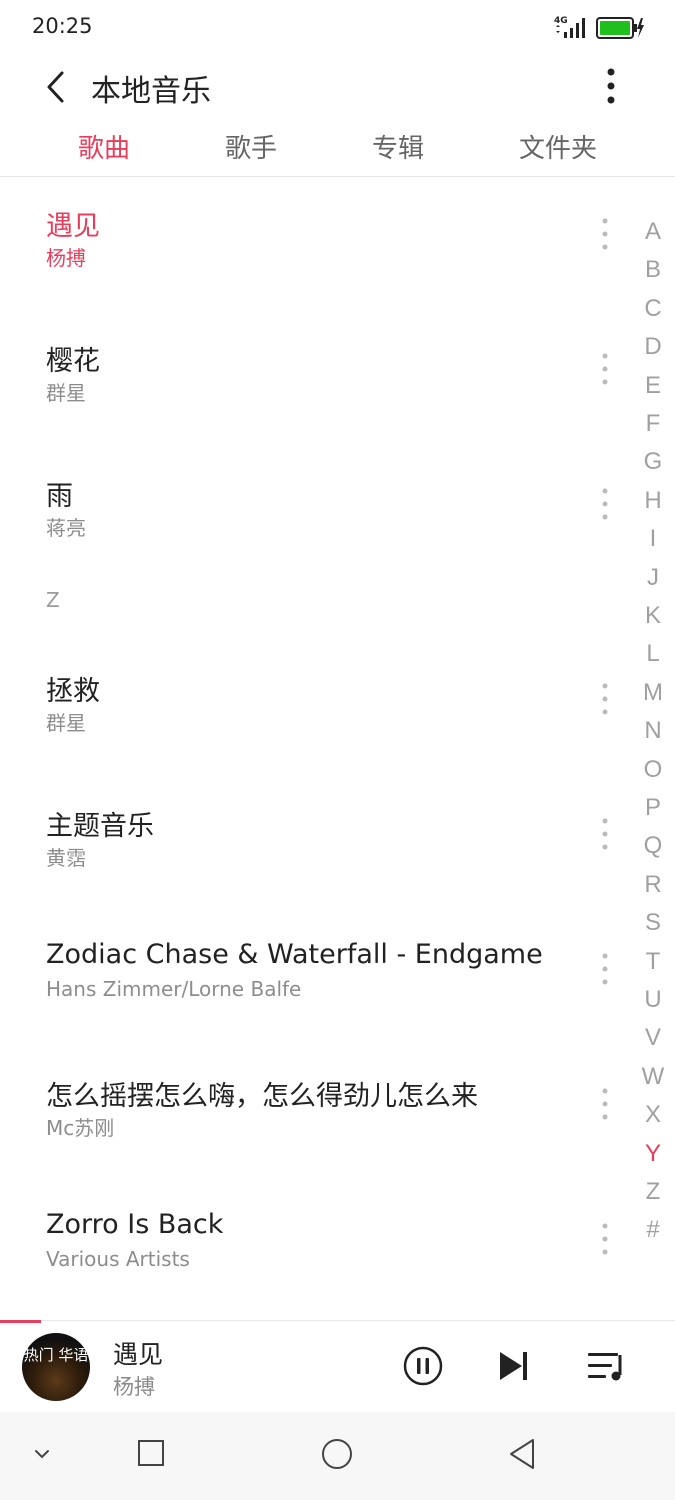 This screenshot has height=1500, width=675. What do you see at coordinates (653, 731) in the screenshot?
I see `alphabet-letter: N` at bounding box center [653, 731].